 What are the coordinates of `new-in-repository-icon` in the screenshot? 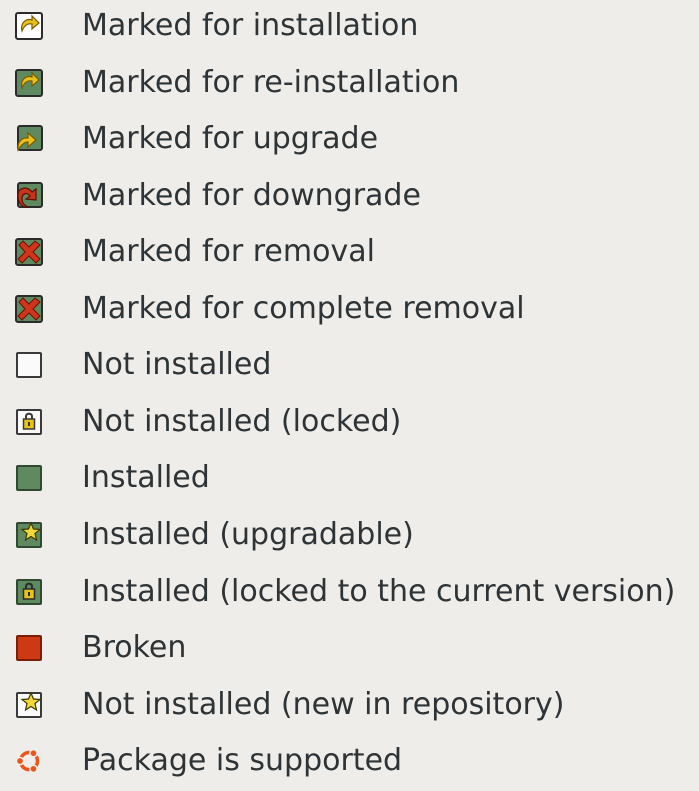 It's located at (29, 705).